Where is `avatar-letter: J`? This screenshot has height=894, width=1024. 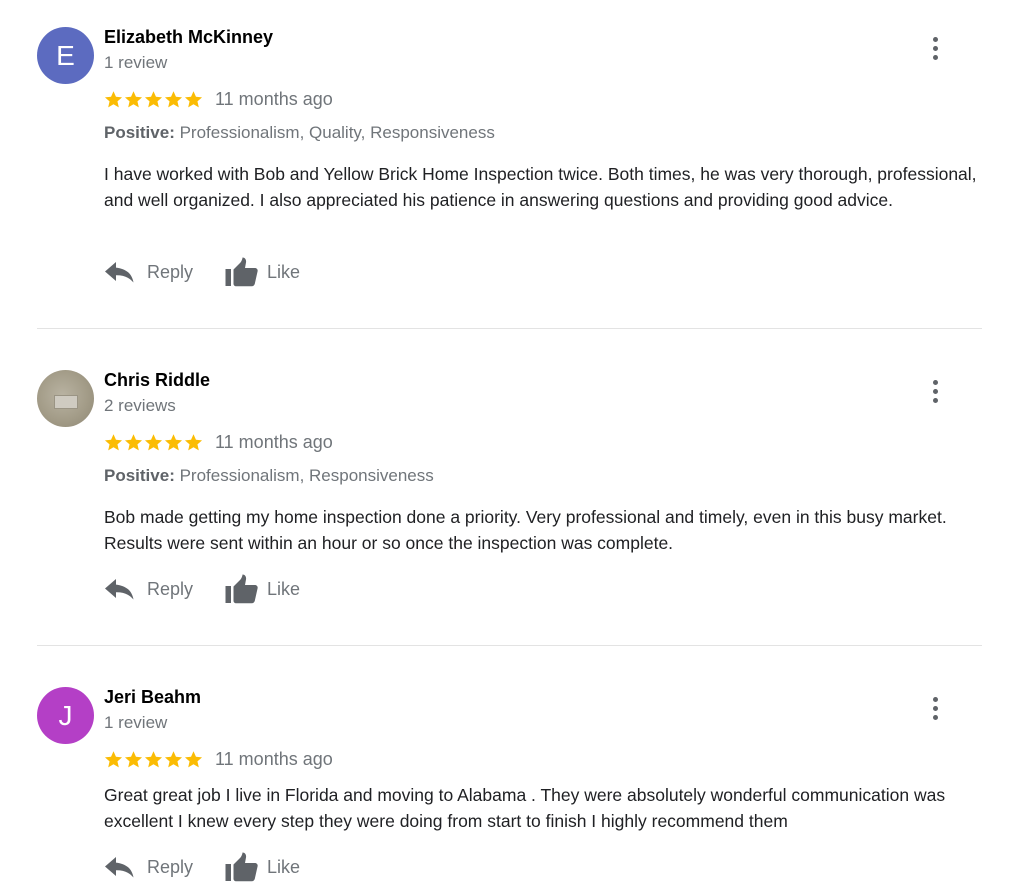
avatar-letter: J is located at coordinates (65, 715).